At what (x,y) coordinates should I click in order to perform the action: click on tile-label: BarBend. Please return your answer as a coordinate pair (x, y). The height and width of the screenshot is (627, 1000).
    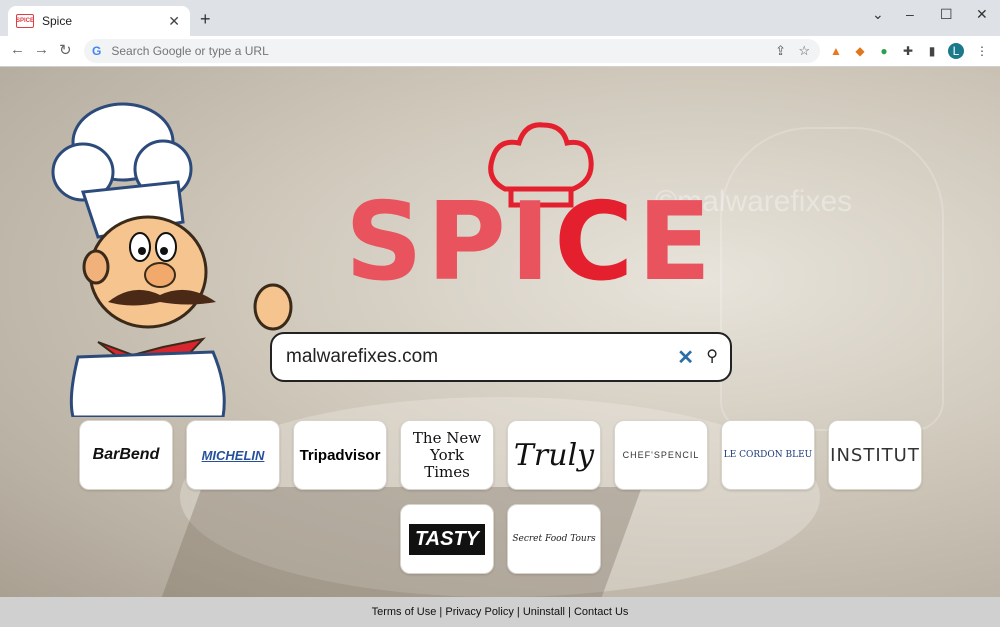
    Looking at the image, I should click on (126, 454).